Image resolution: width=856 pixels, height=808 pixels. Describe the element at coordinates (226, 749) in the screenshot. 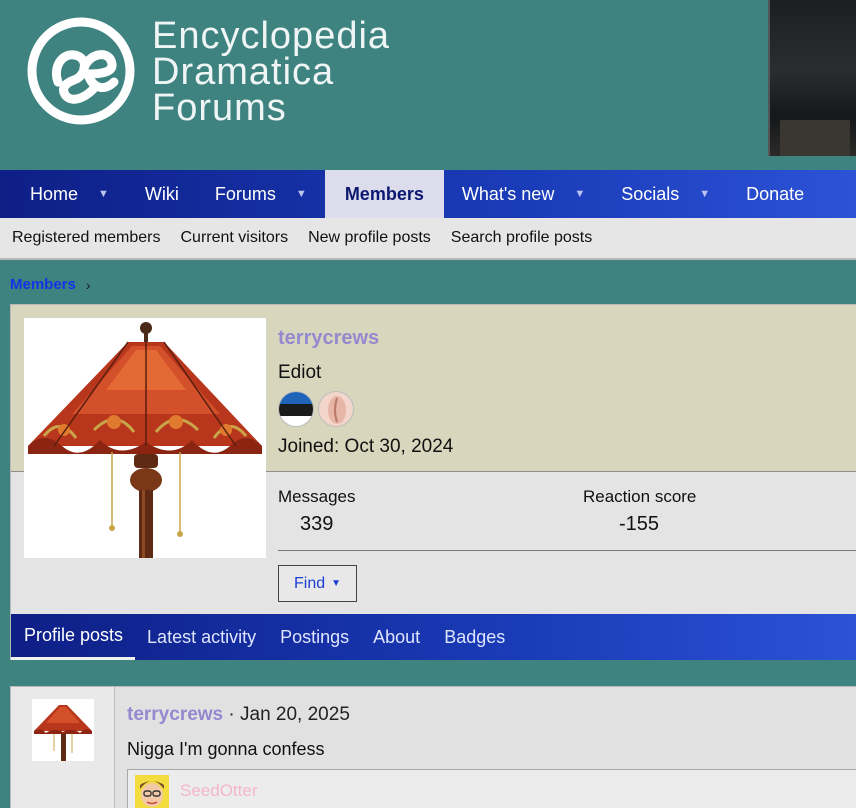

I see `post-body: Nigga I'm gonna confess` at that location.